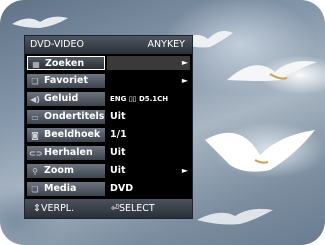 This screenshot has height=245, width=325. What do you see at coordinates (115, 208) in the screenshot?
I see `enter-icon: ⏎` at bounding box center [115, 208].